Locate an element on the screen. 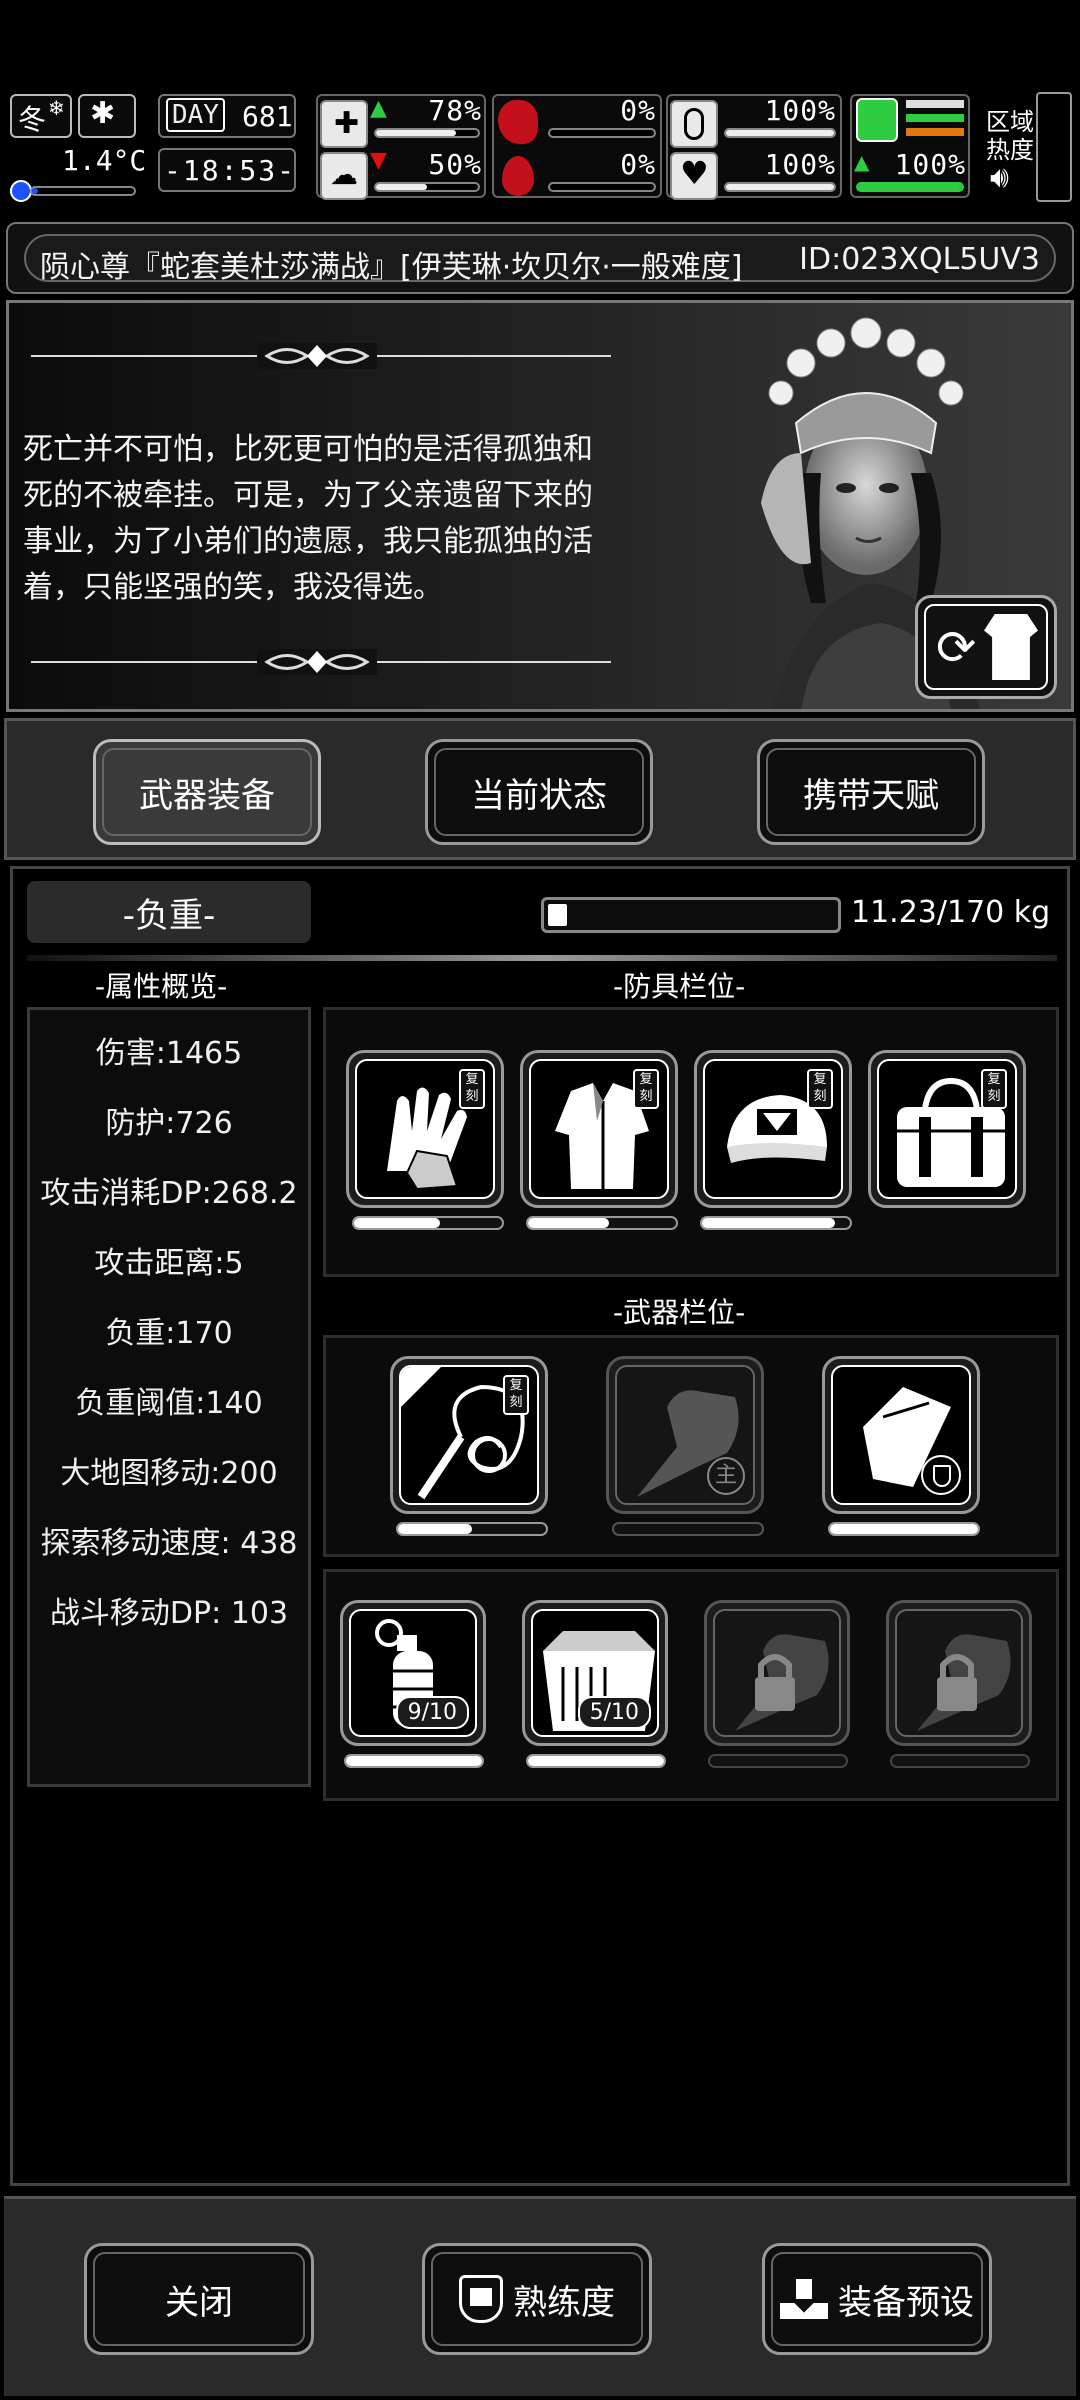  wind-icon: ✱ is located at coordinates (107, 116).